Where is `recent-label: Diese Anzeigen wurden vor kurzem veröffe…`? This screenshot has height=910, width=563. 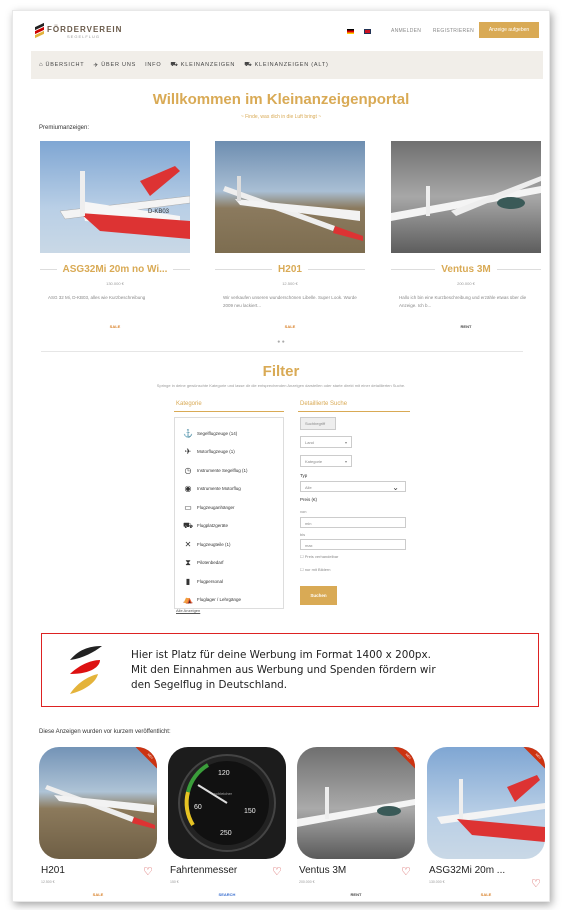
recent-label: Diese Anzeigen wurden vor kurzem veröffe… is located at coordinates (105, 732).